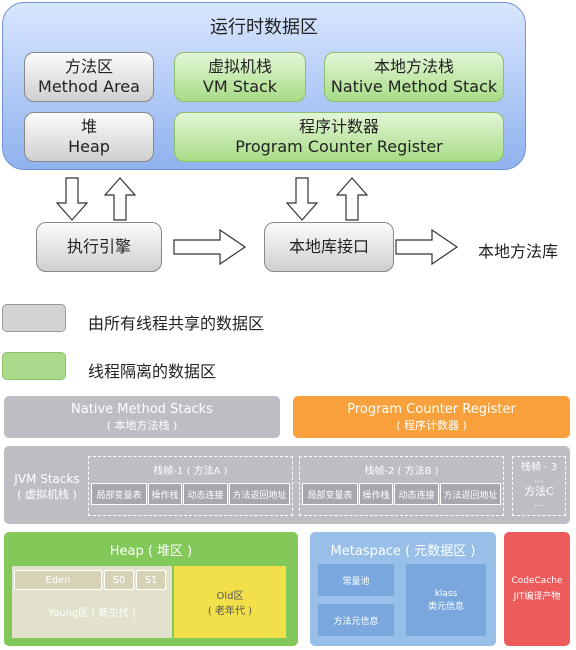 The width and height of the screenshot is (576, 650). I want to click on native-stacks-cn: ( 本地方法栈 ), so click(142, 425).